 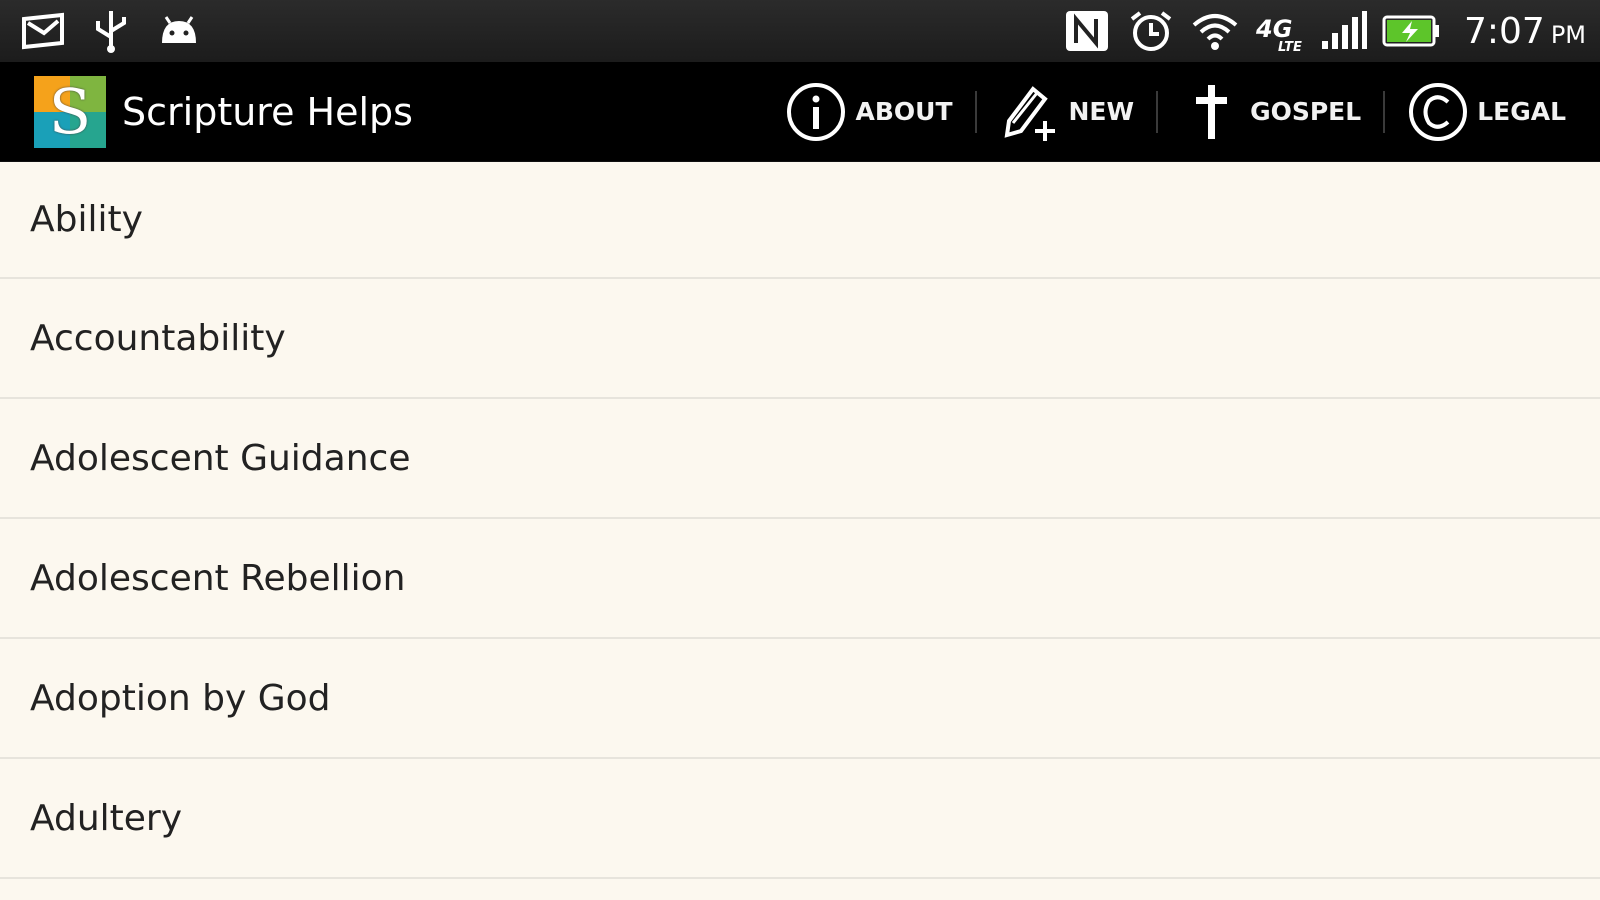 I want to click on alarm-icon, so click(x=1151, y=31).